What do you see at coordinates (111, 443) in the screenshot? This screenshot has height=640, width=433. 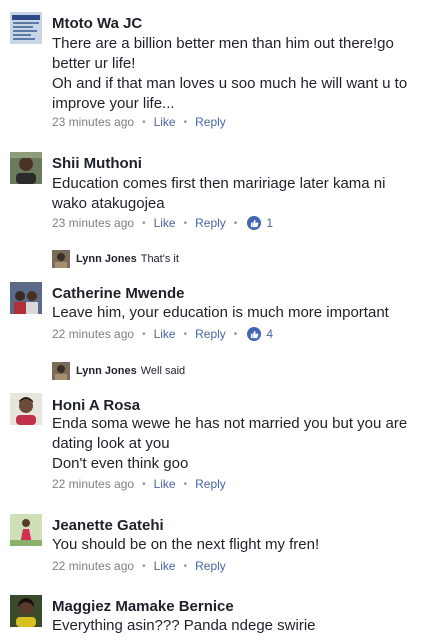 I see `comment-line: dating look at you` at bounding box center [111, 443].